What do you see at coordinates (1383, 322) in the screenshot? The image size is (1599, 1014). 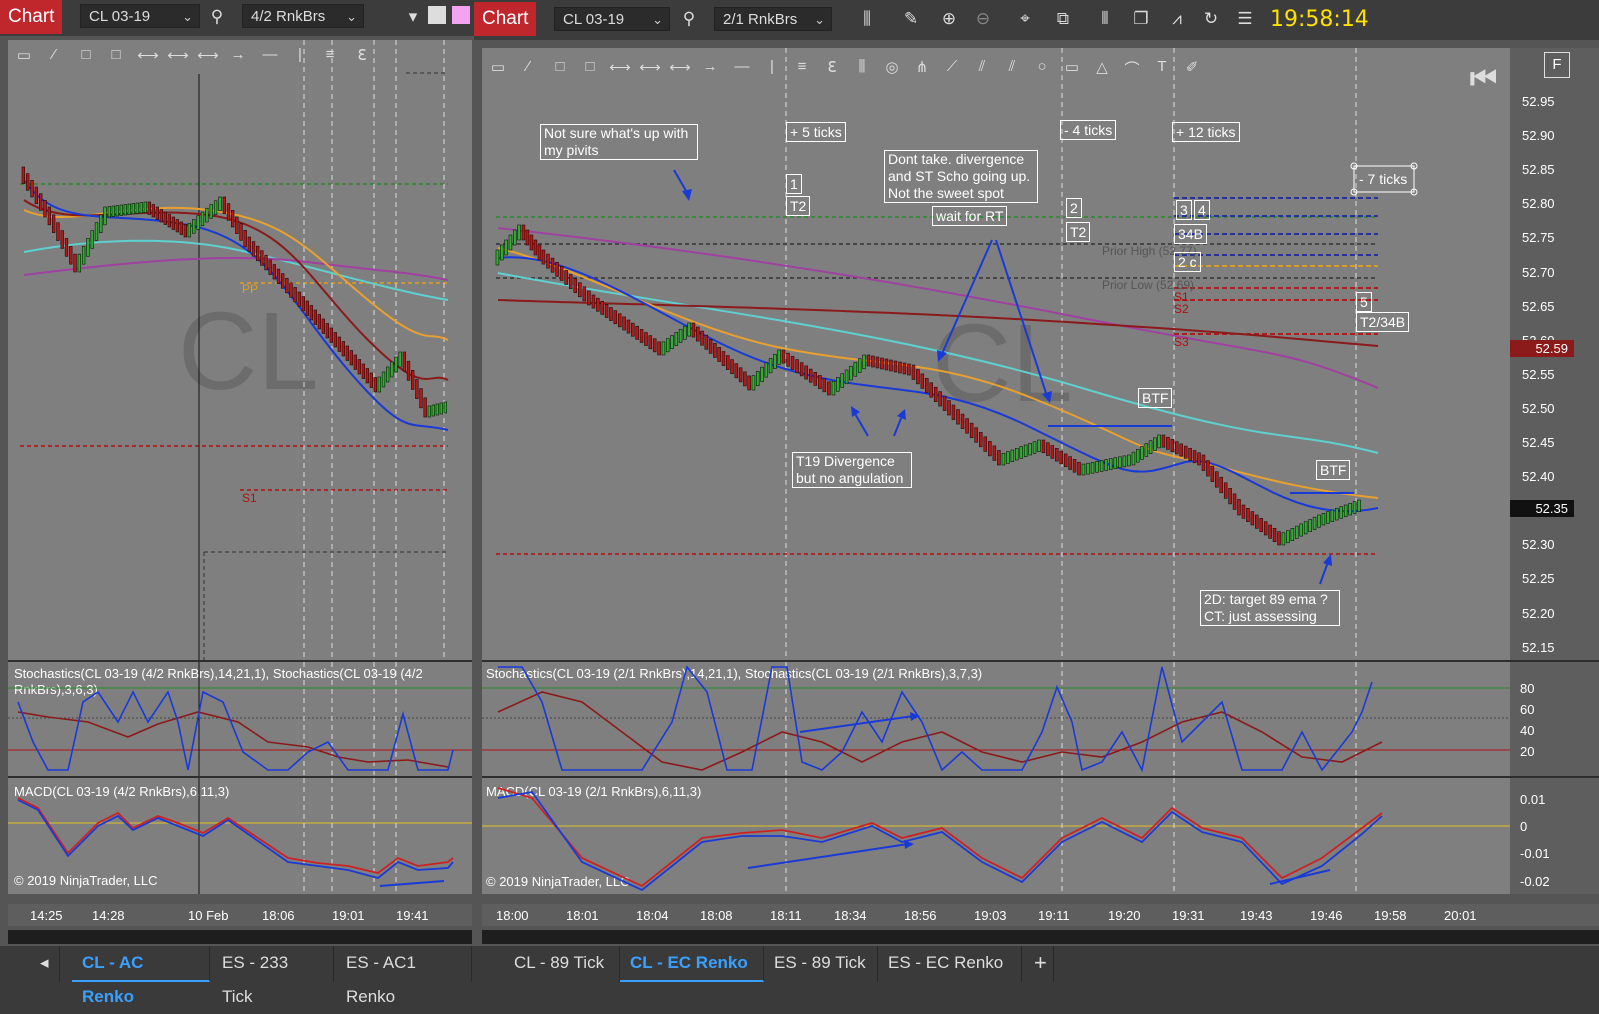 I see `tag-t2-34b: T2/34B` at bounding box center [1383, 322].